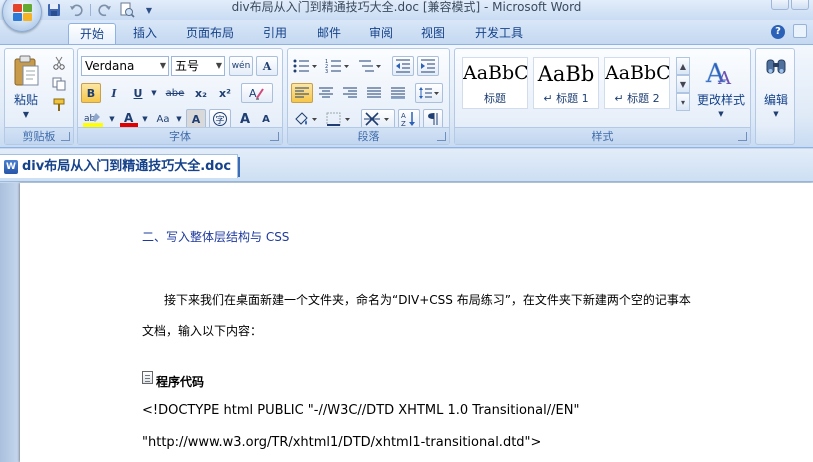  What do you see at coordinates (403, 123) in the screenshot?
I see `svg-text: Z` at bounding box center [403, 123].